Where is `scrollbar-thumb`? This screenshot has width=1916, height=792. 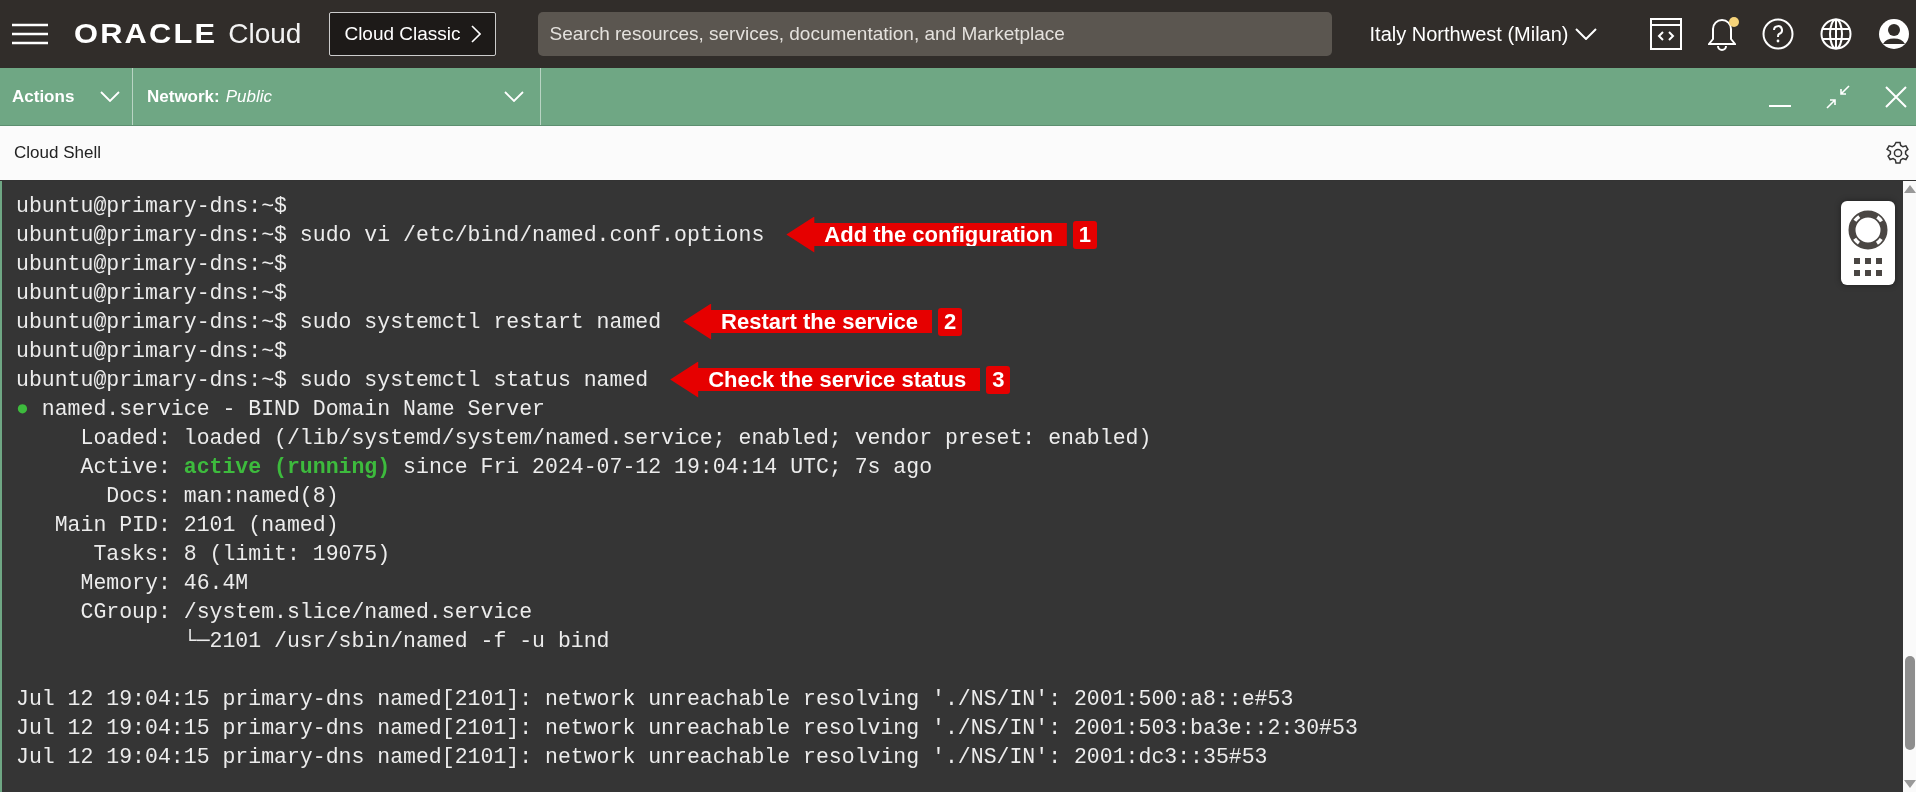
scrollbar-thumb is located at coordinates (1909, 703).